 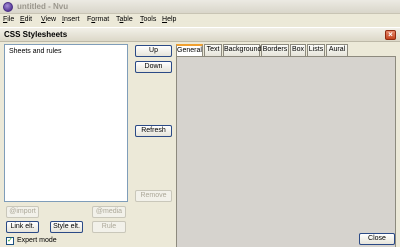 What do you see at coordinates (36, 34) in the screenshot?
I see `dialog-title: CSS Stylesheets` at bounding box center [36, 34].